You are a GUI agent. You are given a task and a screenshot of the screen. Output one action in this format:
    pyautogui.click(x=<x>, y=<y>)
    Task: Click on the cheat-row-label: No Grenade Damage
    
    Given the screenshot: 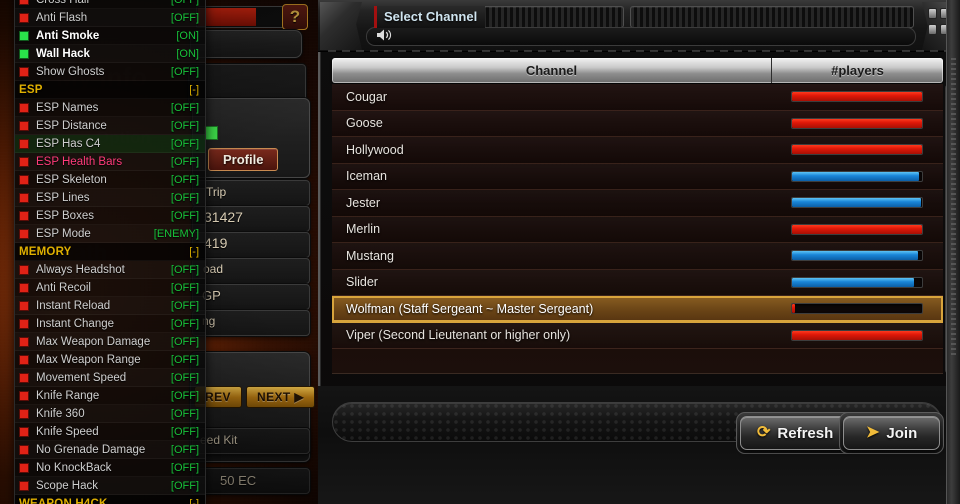 What is the action you would take?
    pyautogui.click(x=91, y=449)
    